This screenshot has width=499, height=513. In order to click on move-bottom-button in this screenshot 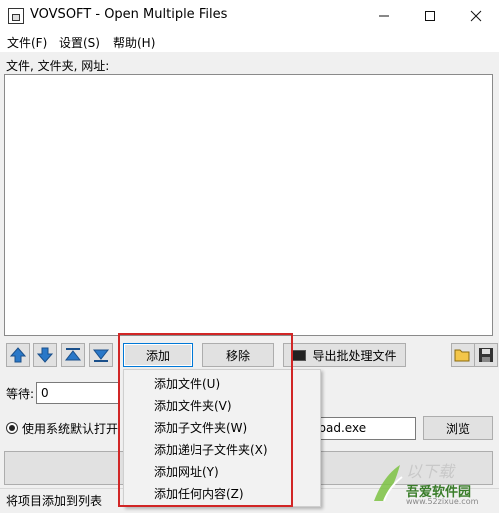, I will do `click(101, 355)`.